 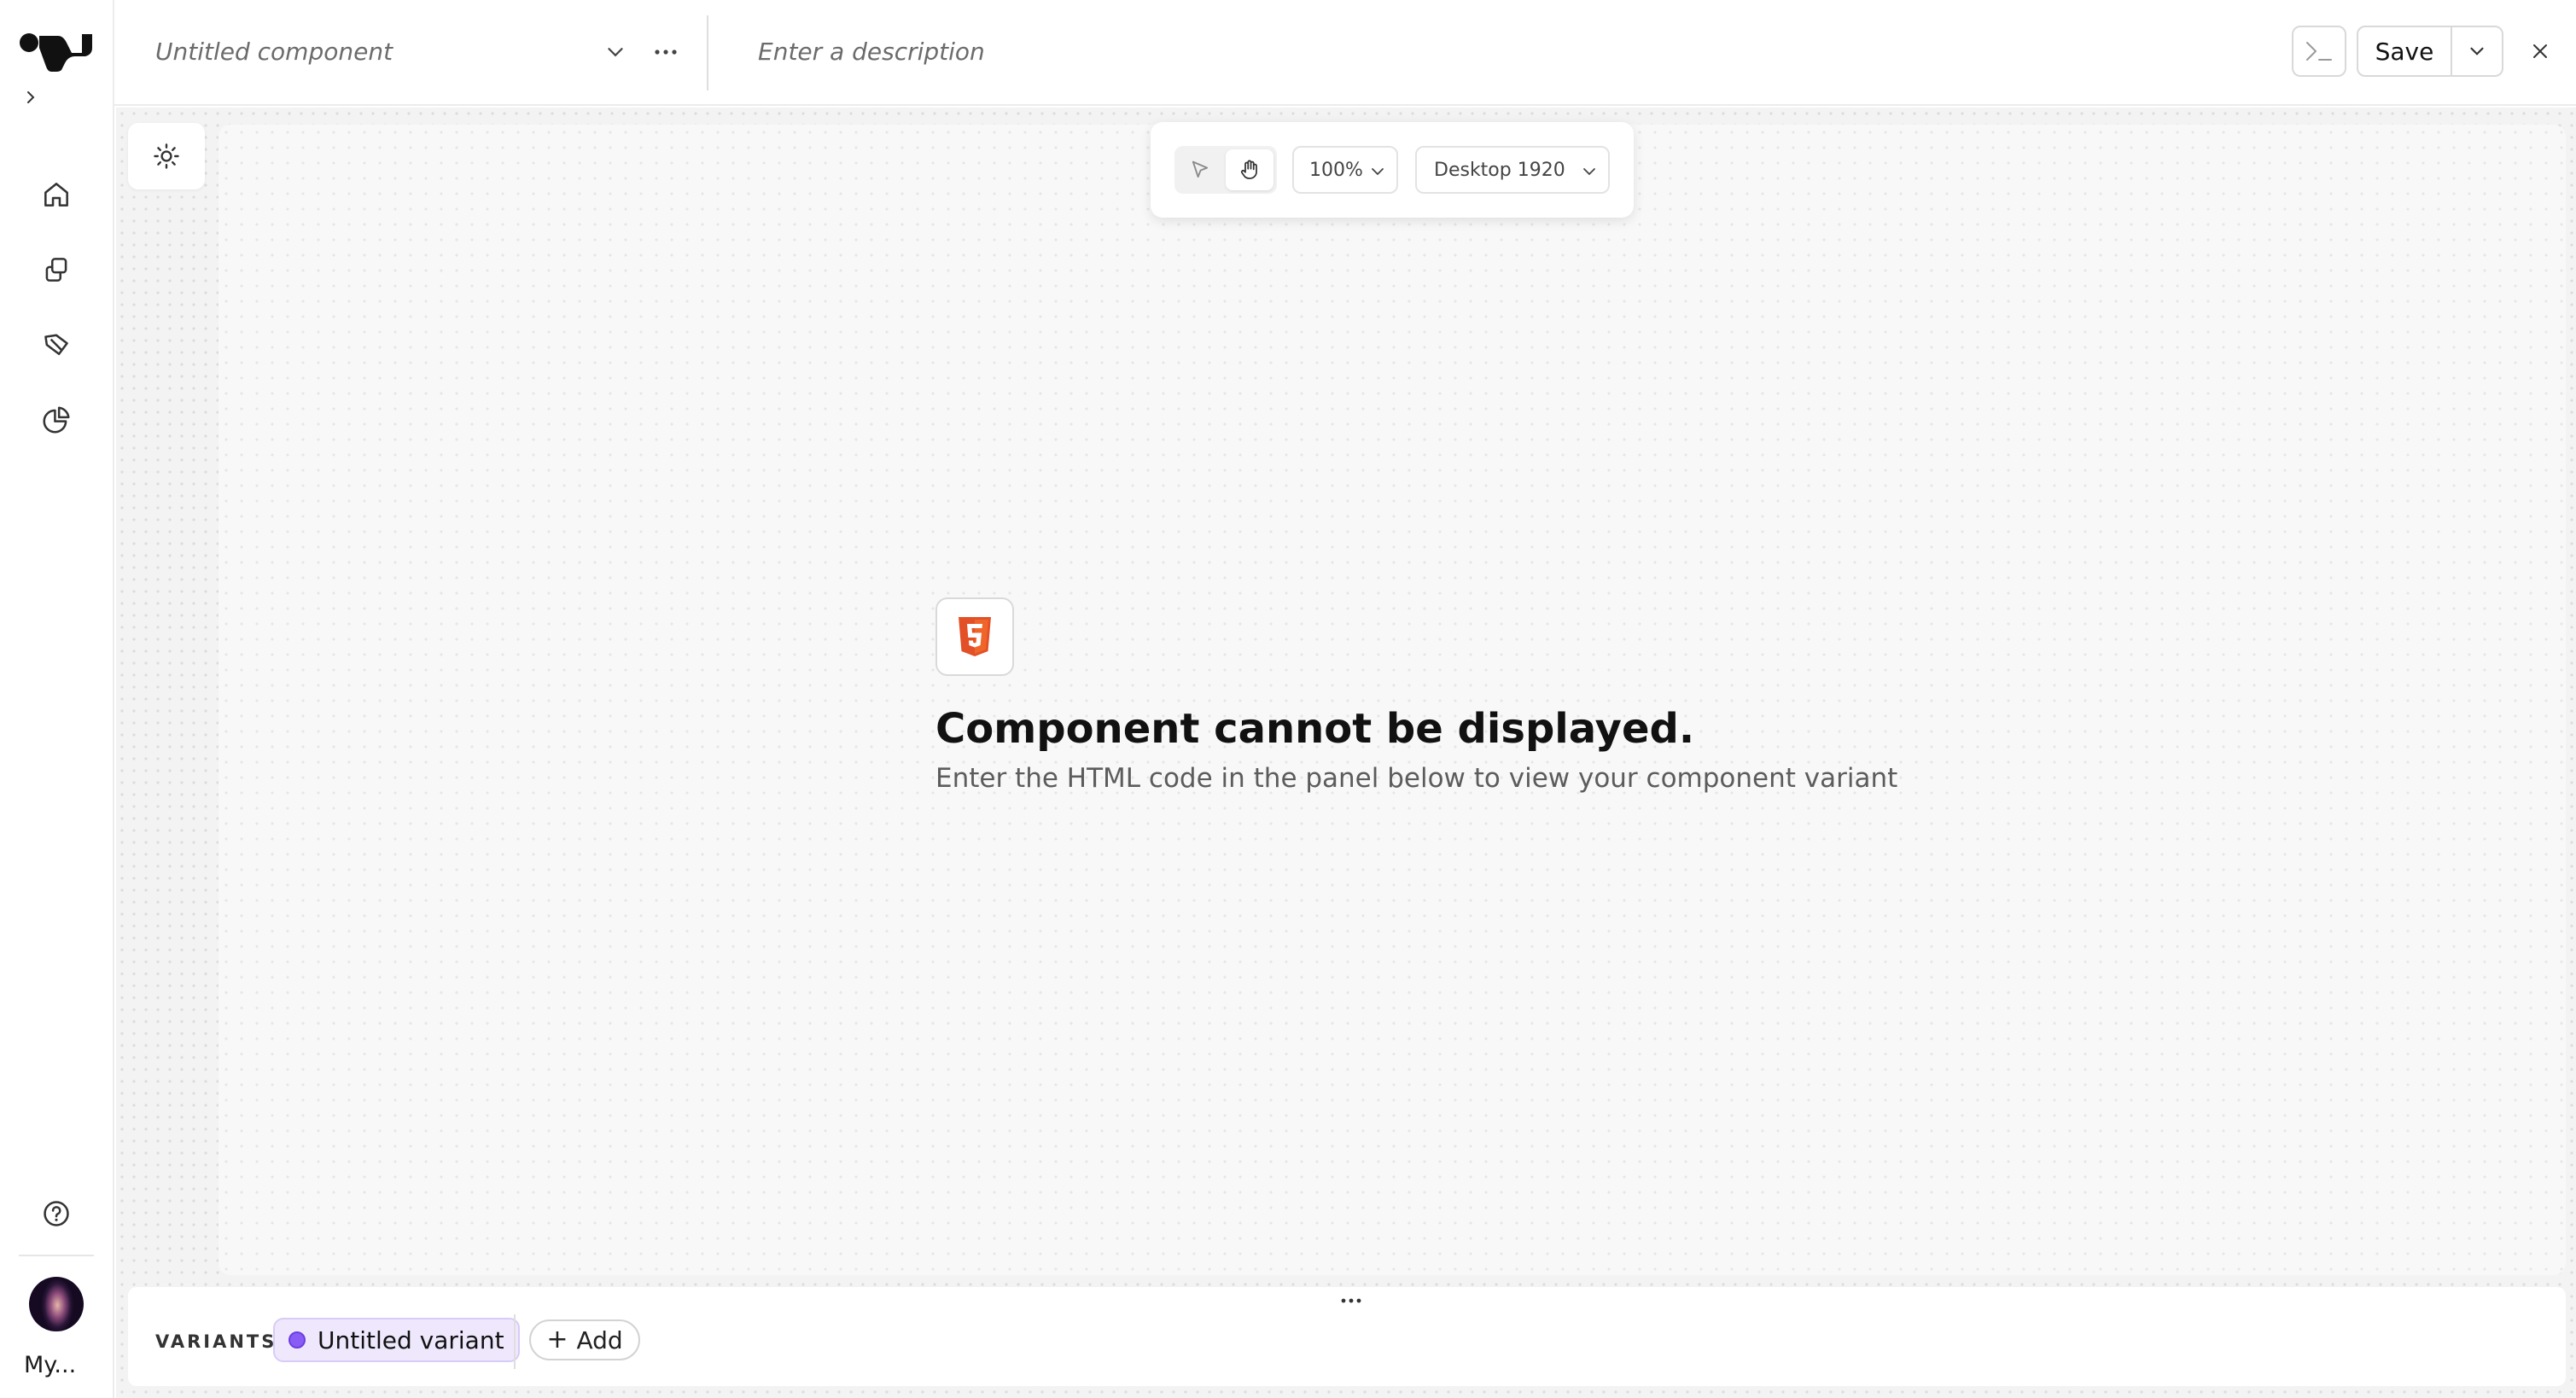 I want to click on variant-tab: Untitled variant, so click(x=396, y=1340).